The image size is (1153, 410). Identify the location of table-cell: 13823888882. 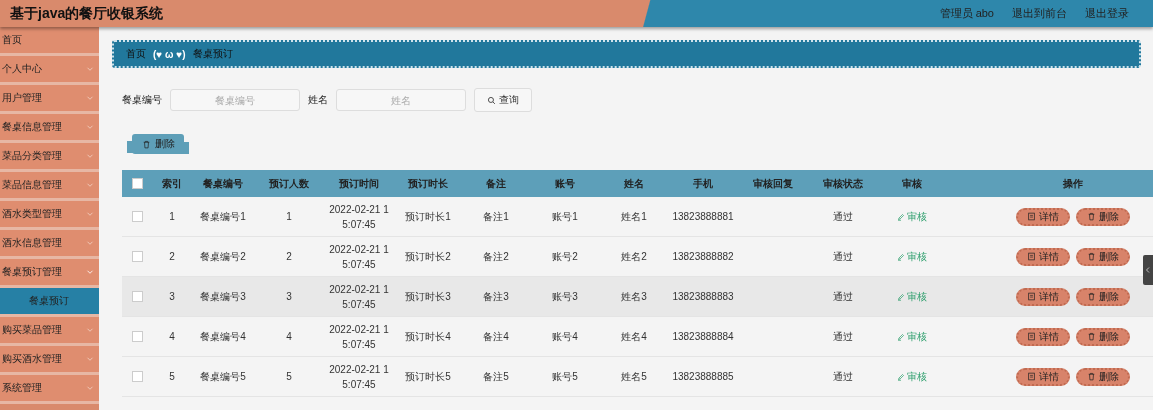
(703, 256).